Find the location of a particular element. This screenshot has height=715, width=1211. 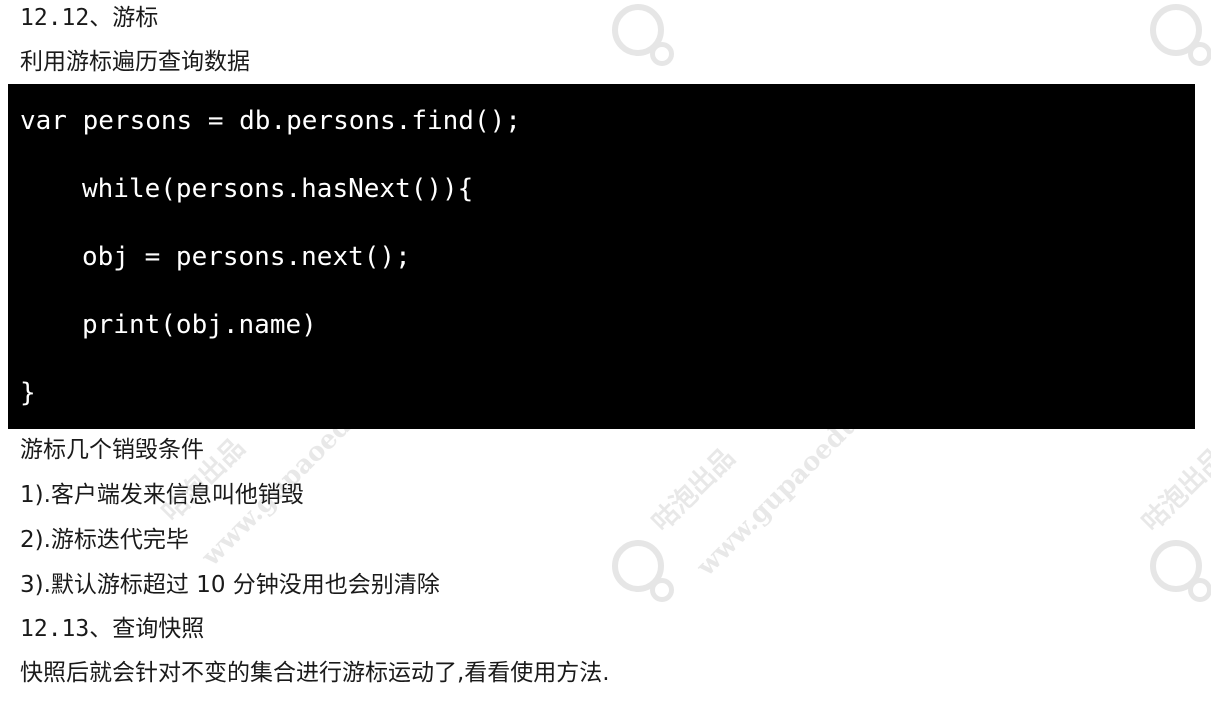

section-heading: 12.12、游标 is located at coordinates (89, 18).